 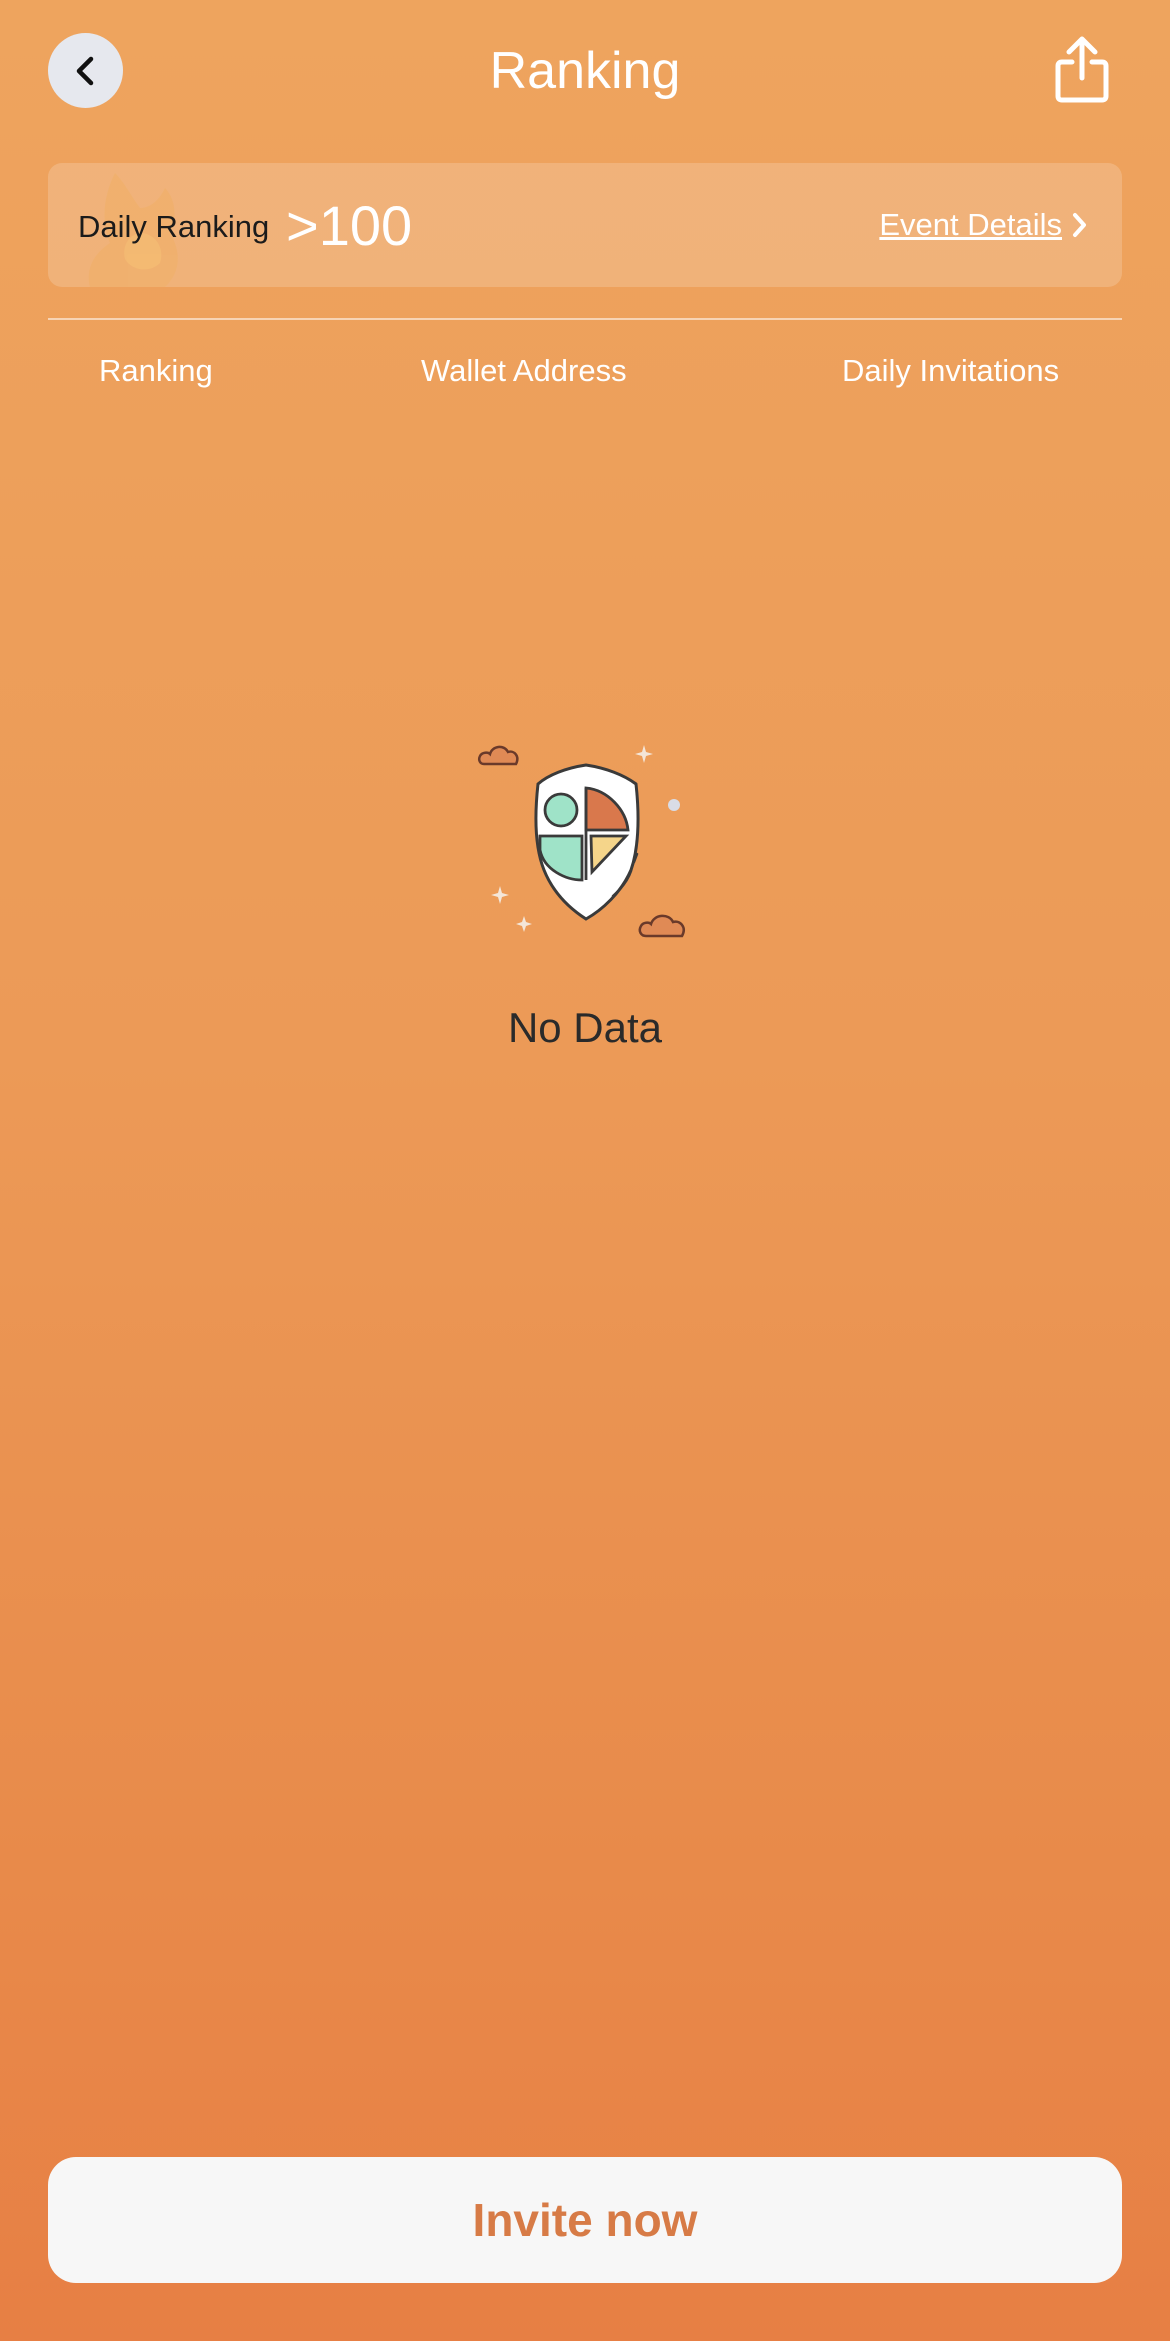 What do you see at coordinates (156, 370) in the screenshot?
I see `column-header-ranking: Ranking` at bounding box center [156, 370].